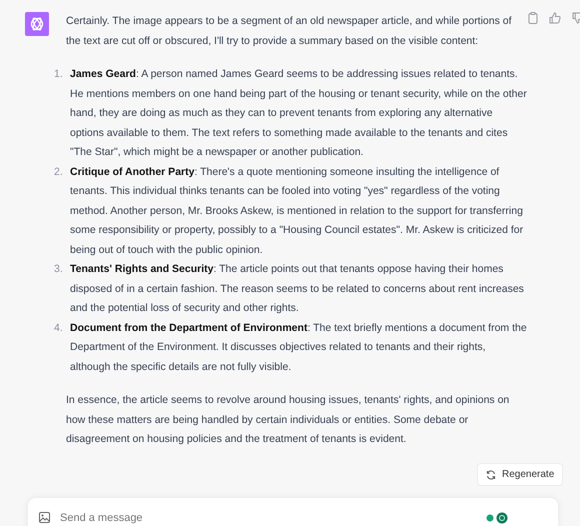 This screenshot has width=580, height=526. I want to click on message-field: Send a message, so click(250, 518).